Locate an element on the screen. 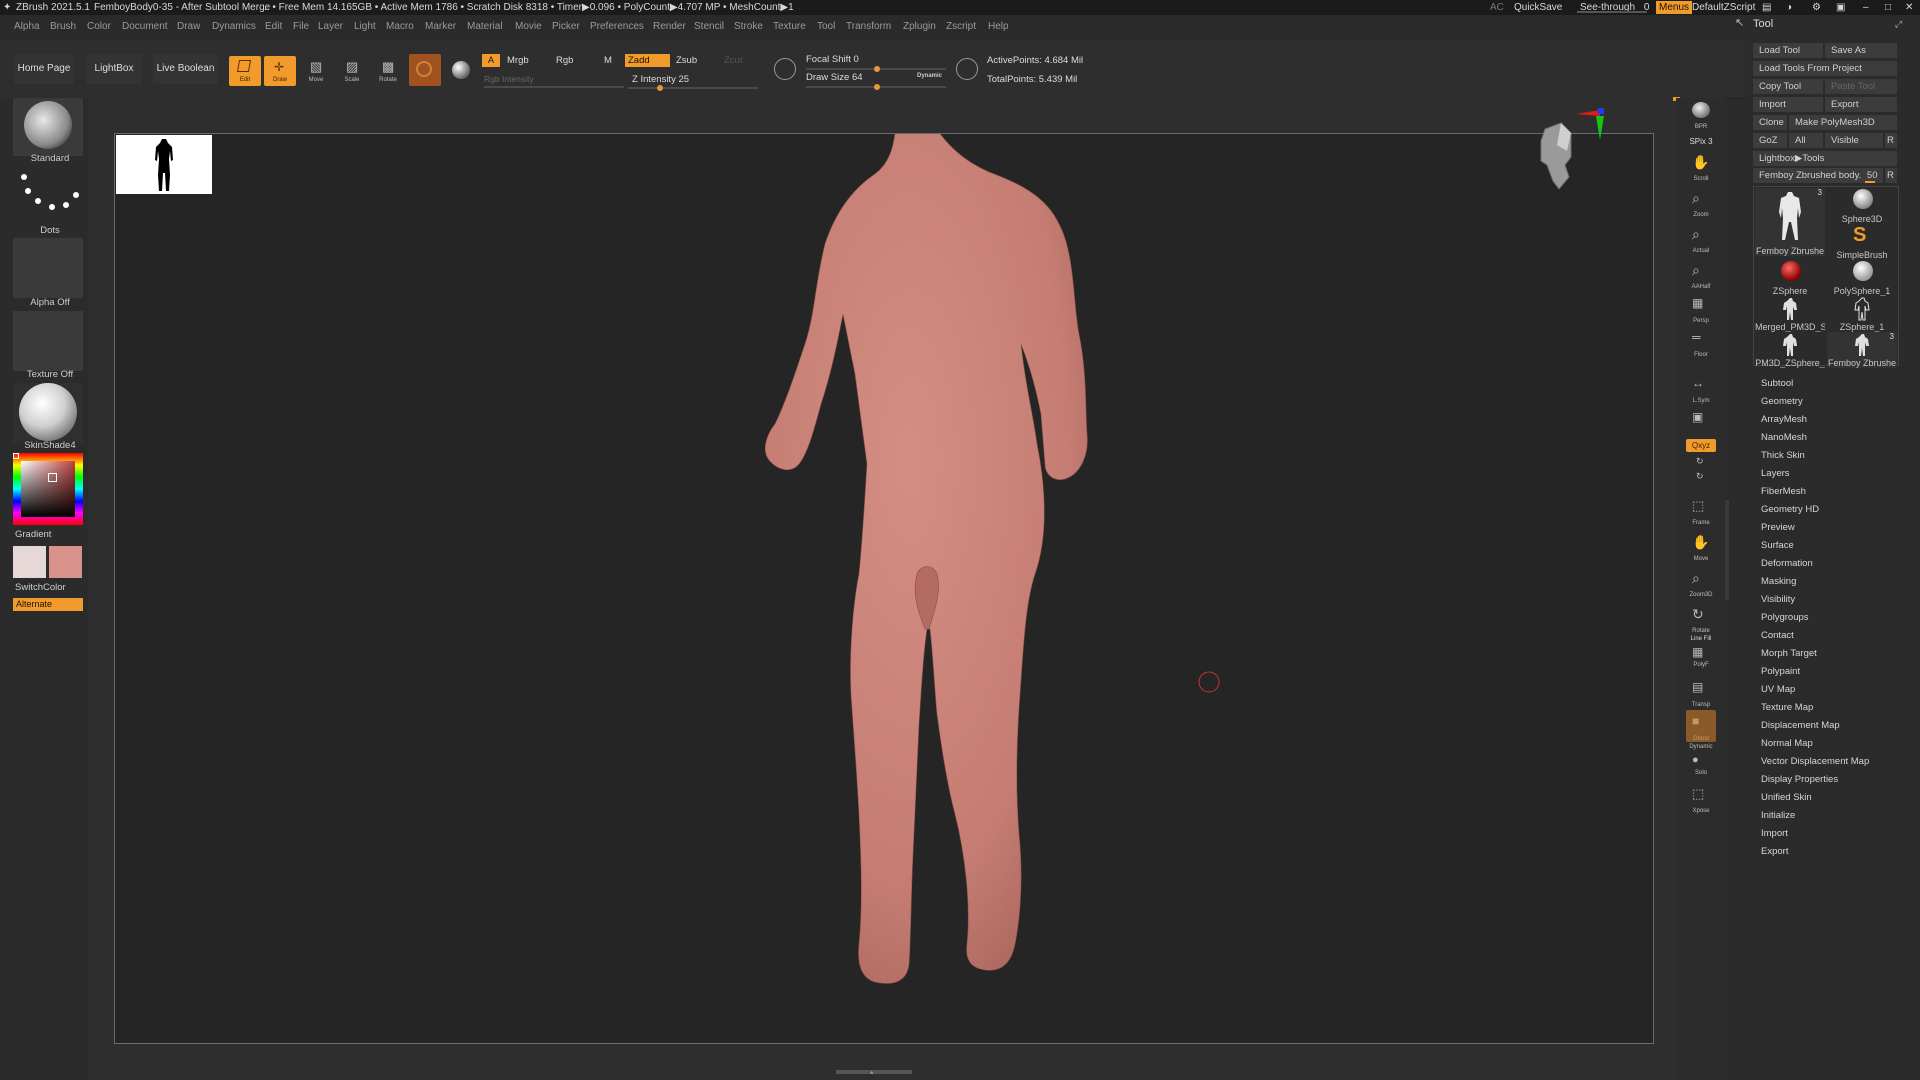 The height and width of the screenshot is (1080, 1920). live-boolean-button: Live Boolean is located at coordinates (185, 69).